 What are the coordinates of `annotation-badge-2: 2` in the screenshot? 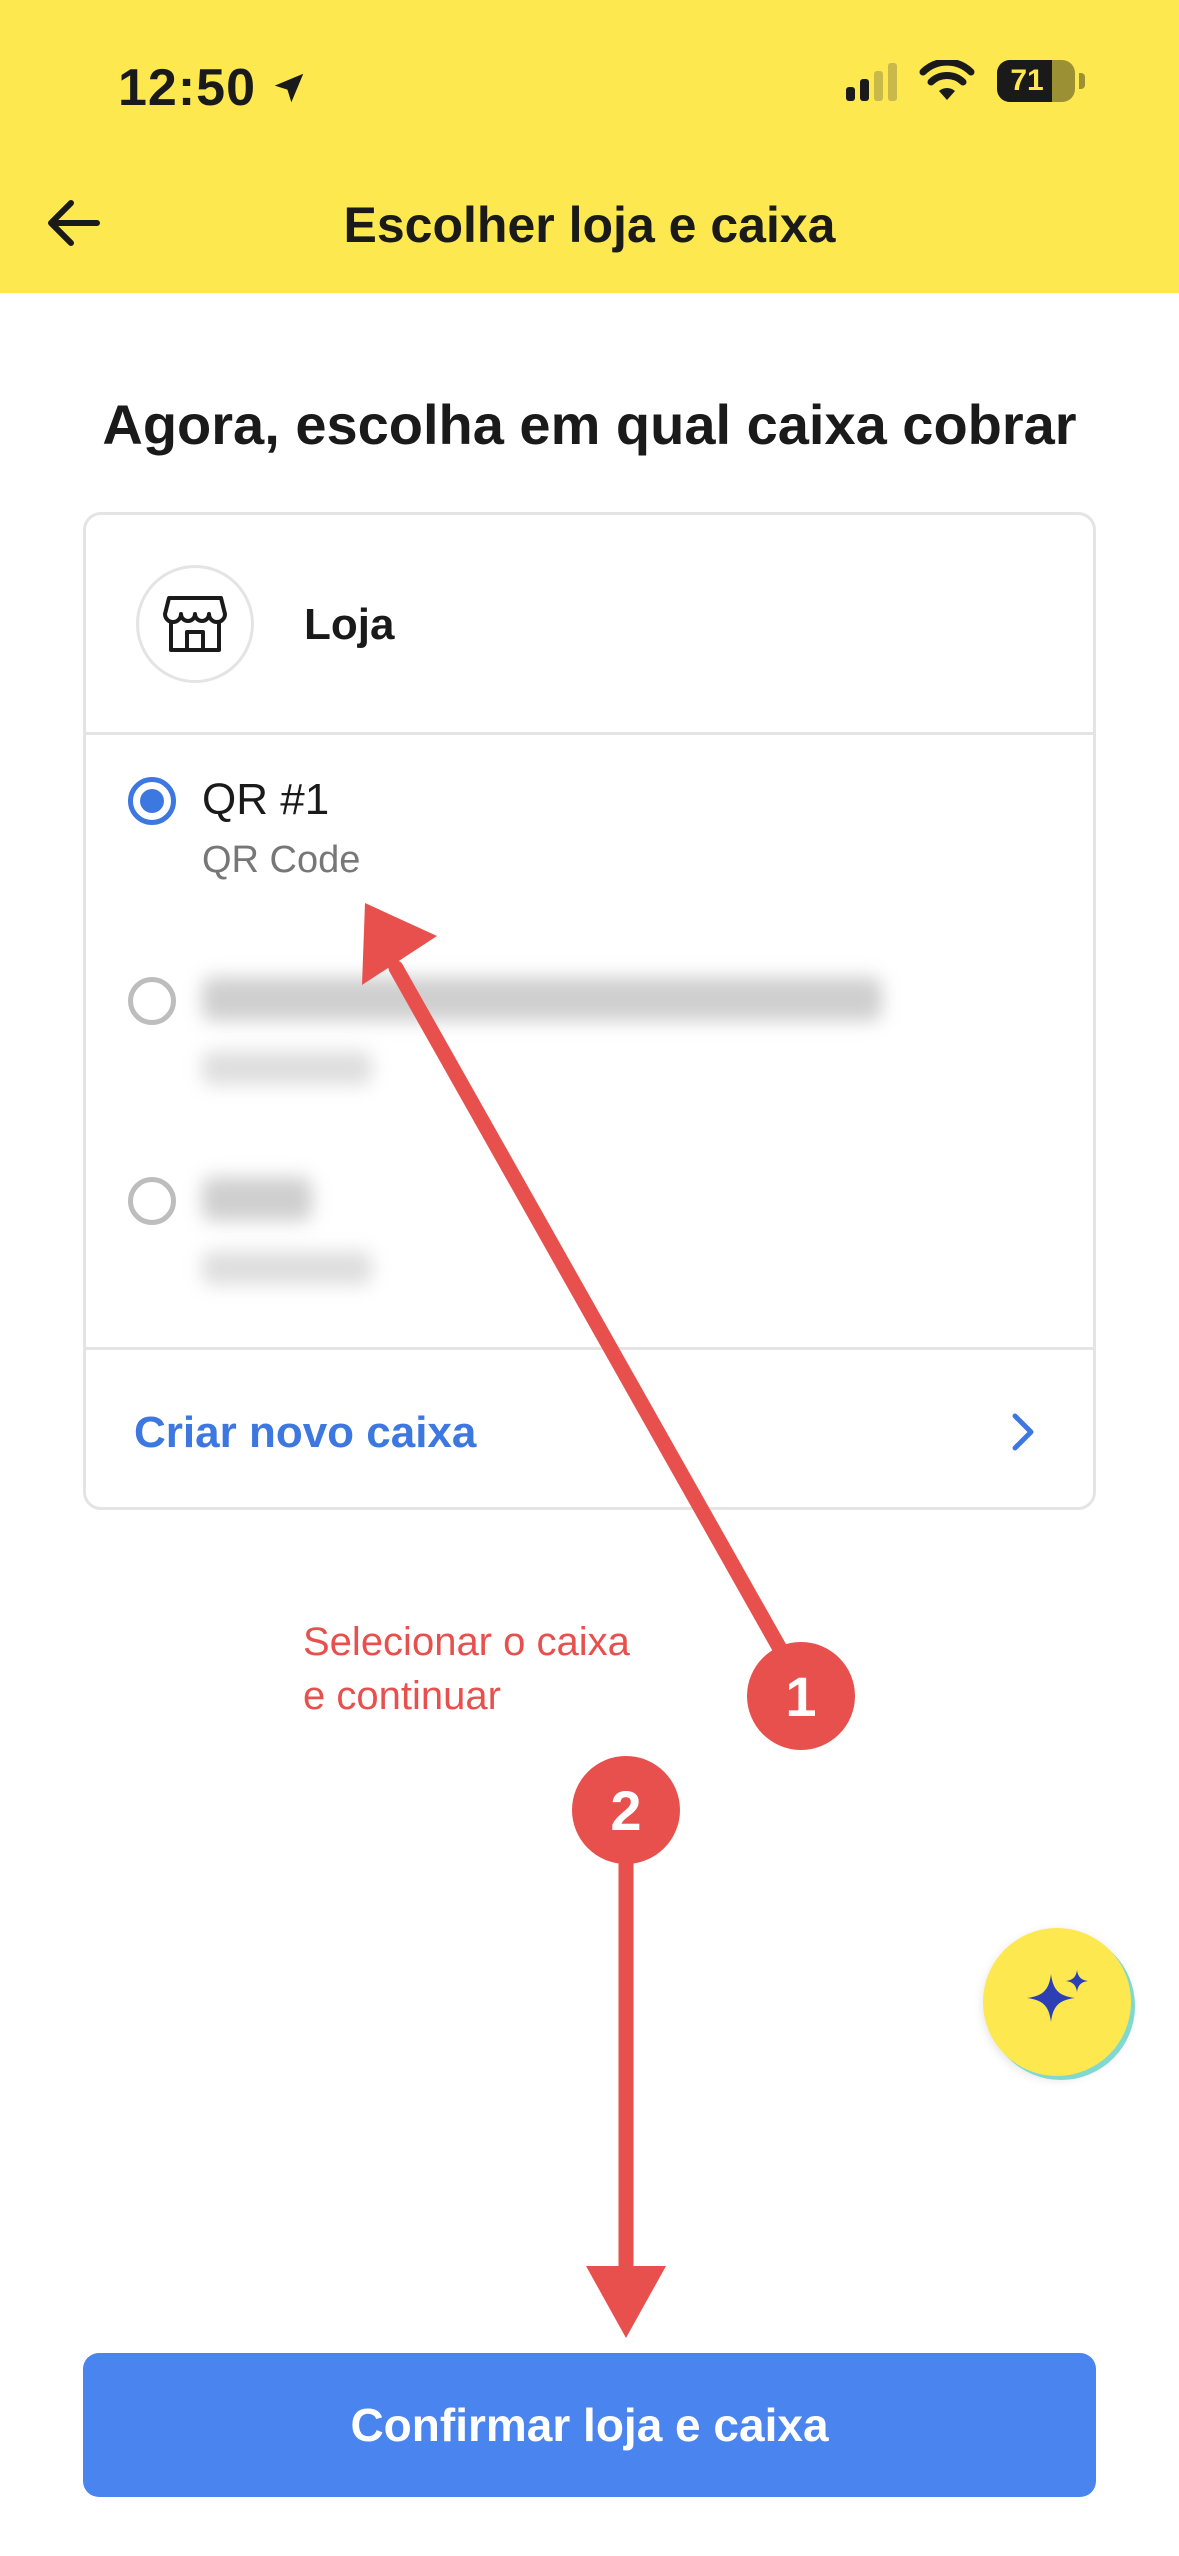 It's located at (626, 1810).